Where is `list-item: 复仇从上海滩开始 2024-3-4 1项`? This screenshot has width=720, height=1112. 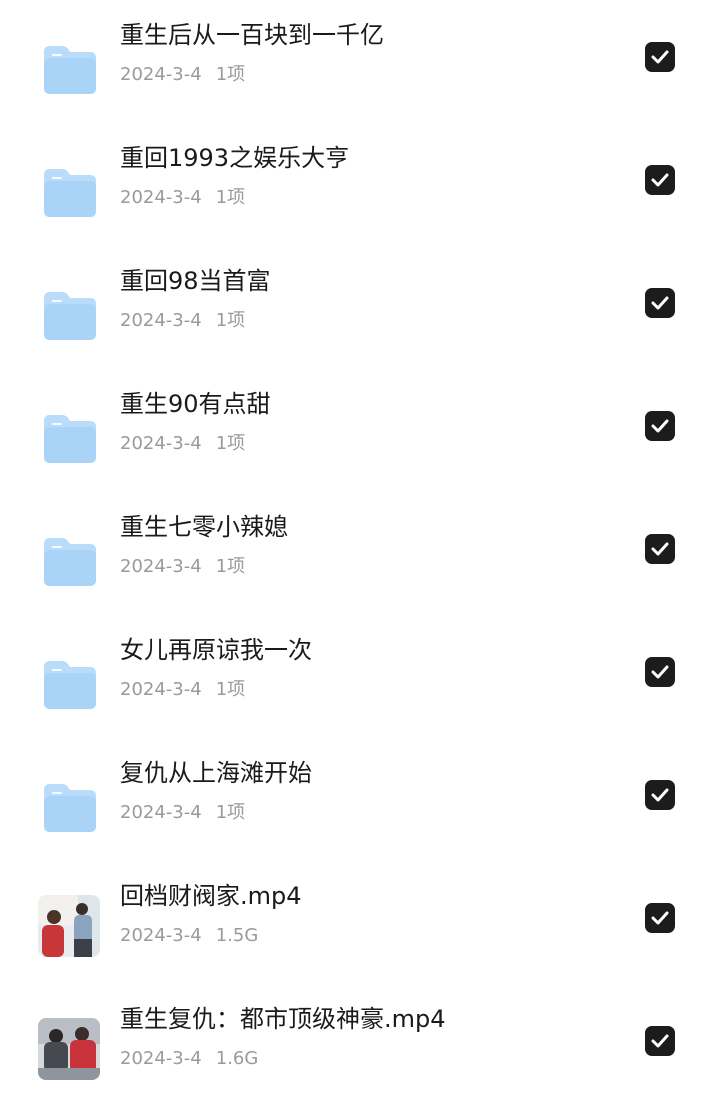 list-item: 复仇从上海滩开始 2024-3-4 1项 is located at coordinates (360, 811).